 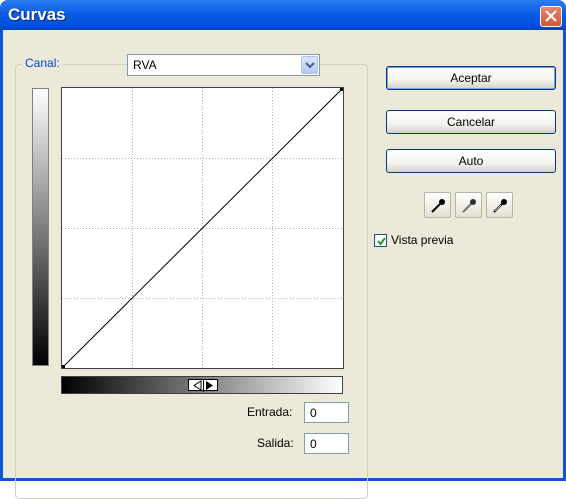 What do you see at coordinates (471, 122) in the screenshot?
I see `cancel-button: Cancelar` at bounding box center [471, 122].